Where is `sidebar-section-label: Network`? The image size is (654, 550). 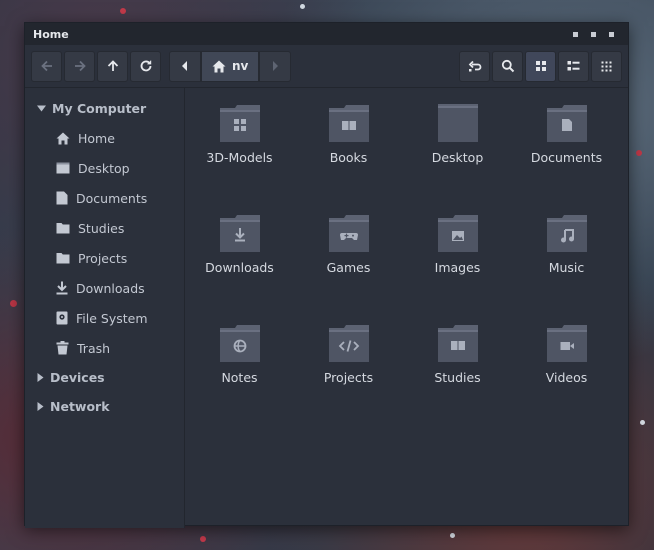
sidebar-section-label: Network is located at coordinates (80, 406).